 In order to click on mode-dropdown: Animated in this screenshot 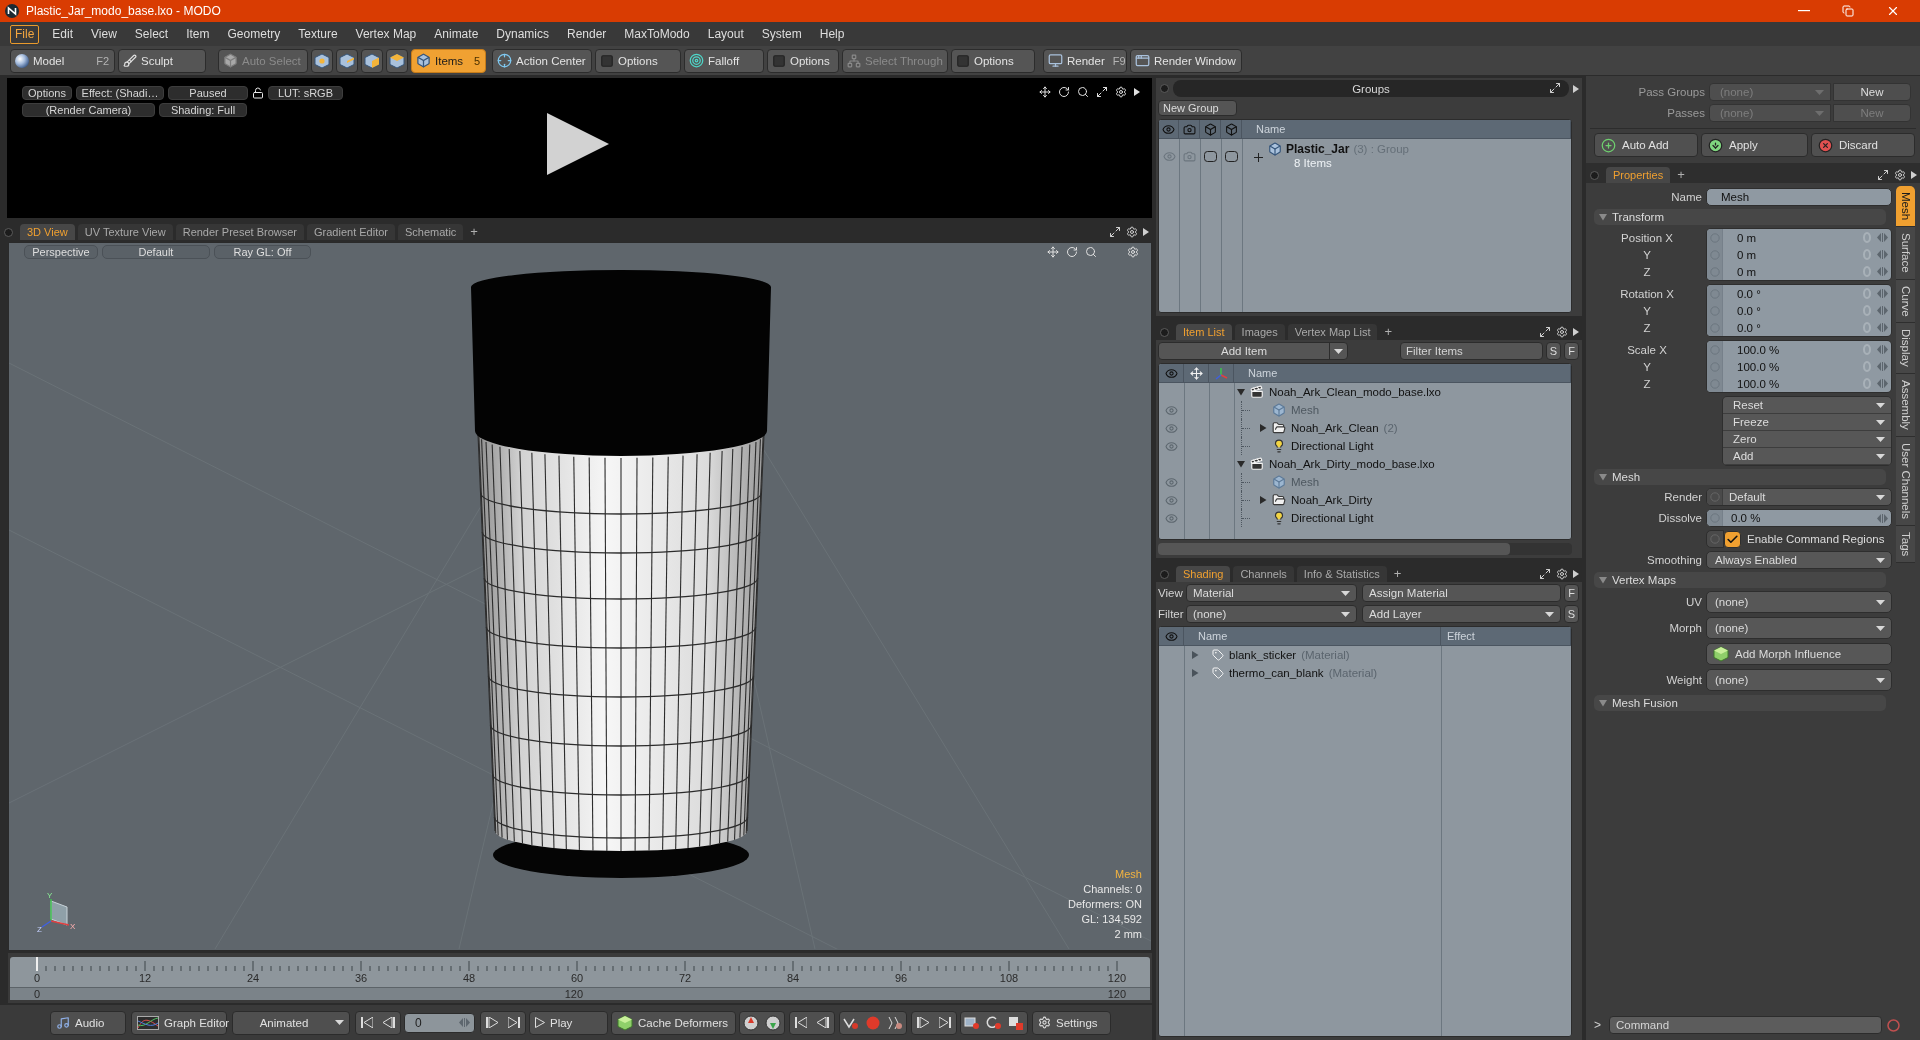, I will do `click(291, 1022)`.